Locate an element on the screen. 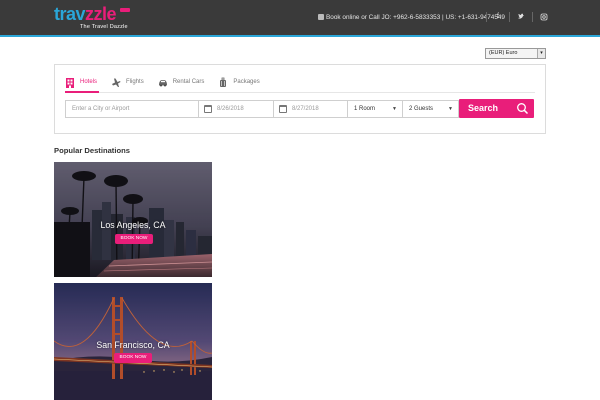 The image size is (600, 400). hotel-icon is located at coordinates (70, 82).